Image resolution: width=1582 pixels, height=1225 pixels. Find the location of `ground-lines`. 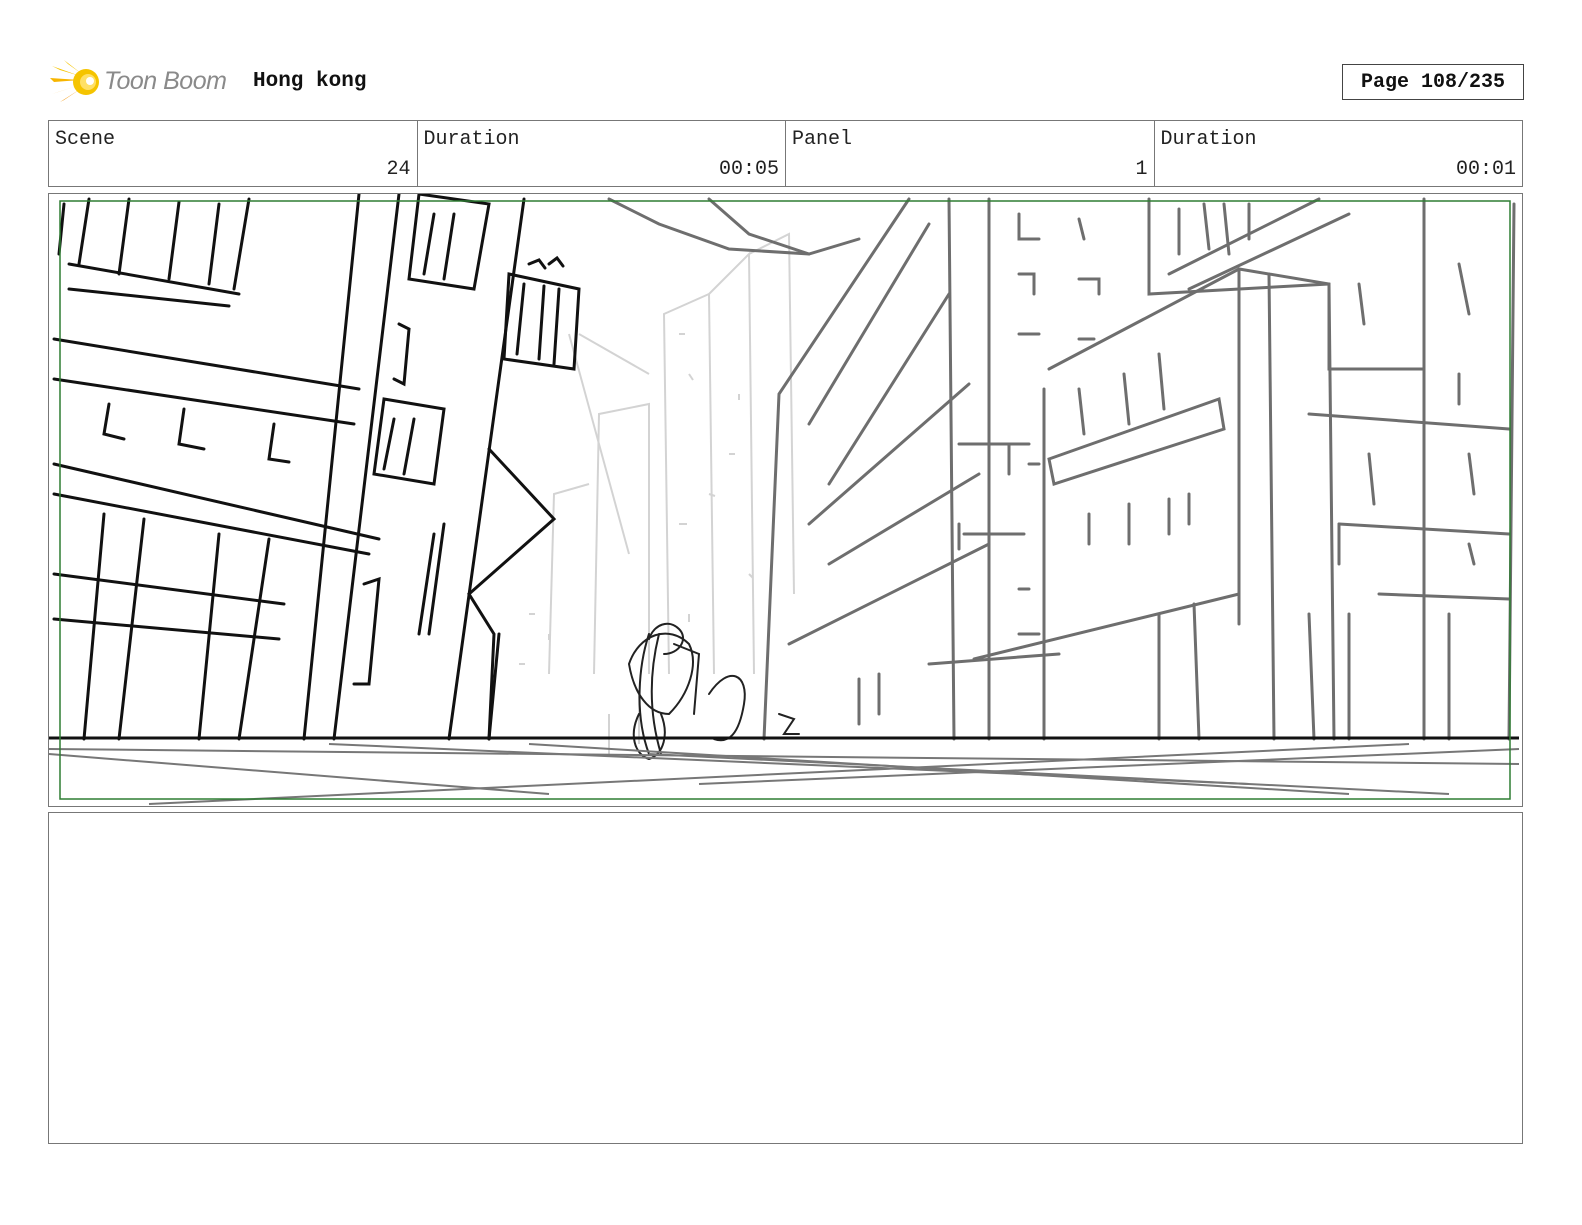

ground-lines is located at coordinates (784, 774).